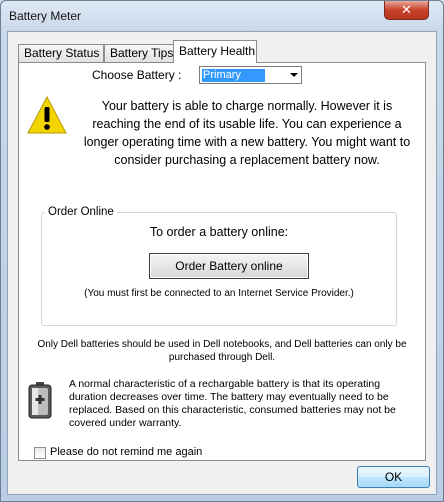  Describe the element at coordinates (47, 114) in the screenshot. I see `warning-icon` at that location.